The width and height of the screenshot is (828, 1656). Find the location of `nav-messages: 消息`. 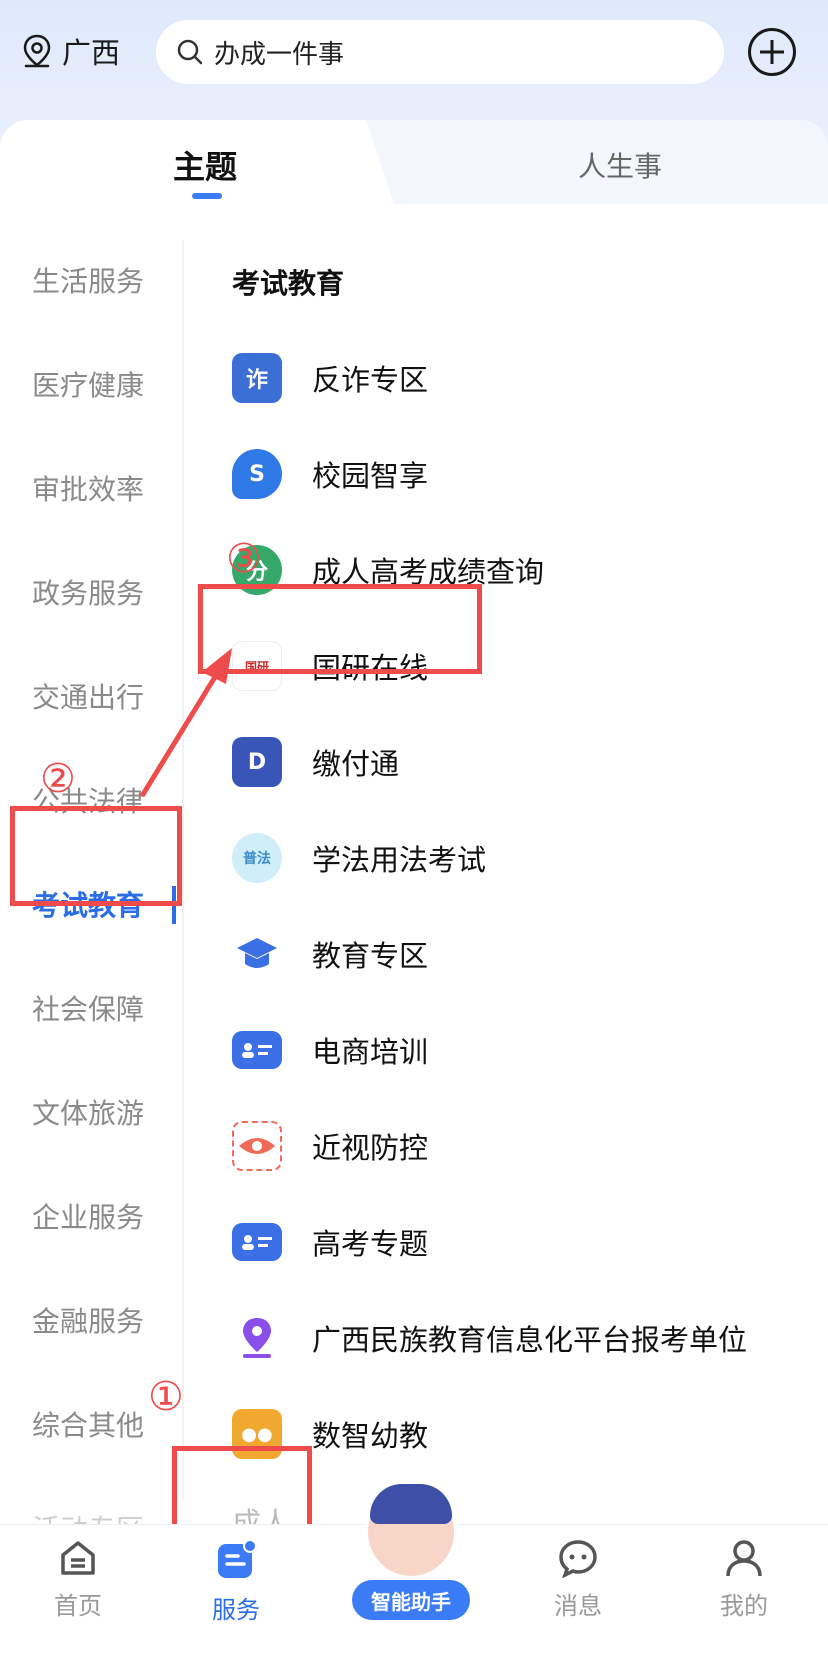

nav-messages: 消息 is located at coordinates (578, 1579).